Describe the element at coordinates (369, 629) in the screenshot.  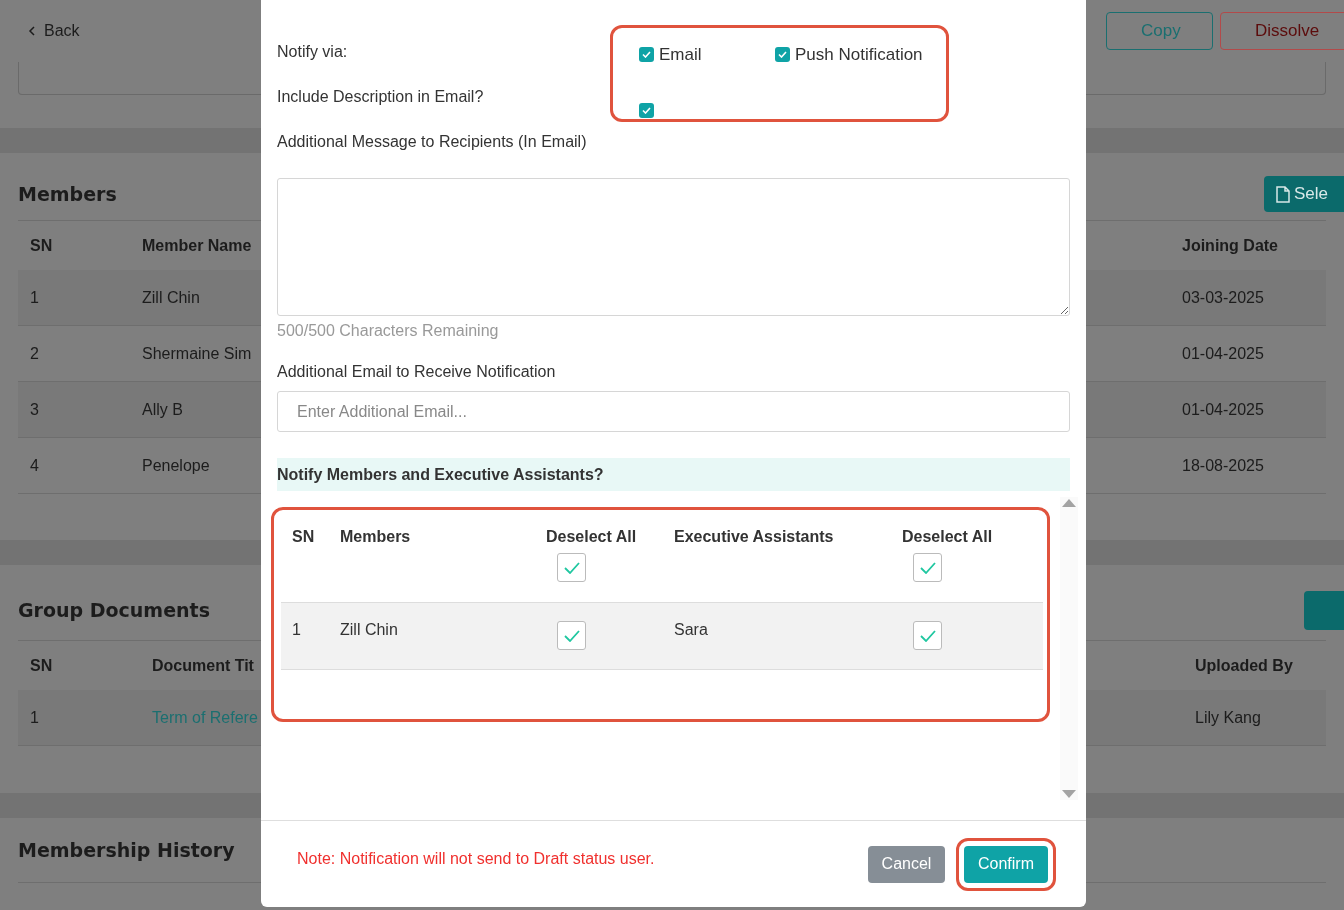
I see `table-cell: Zill Chin` at that location.